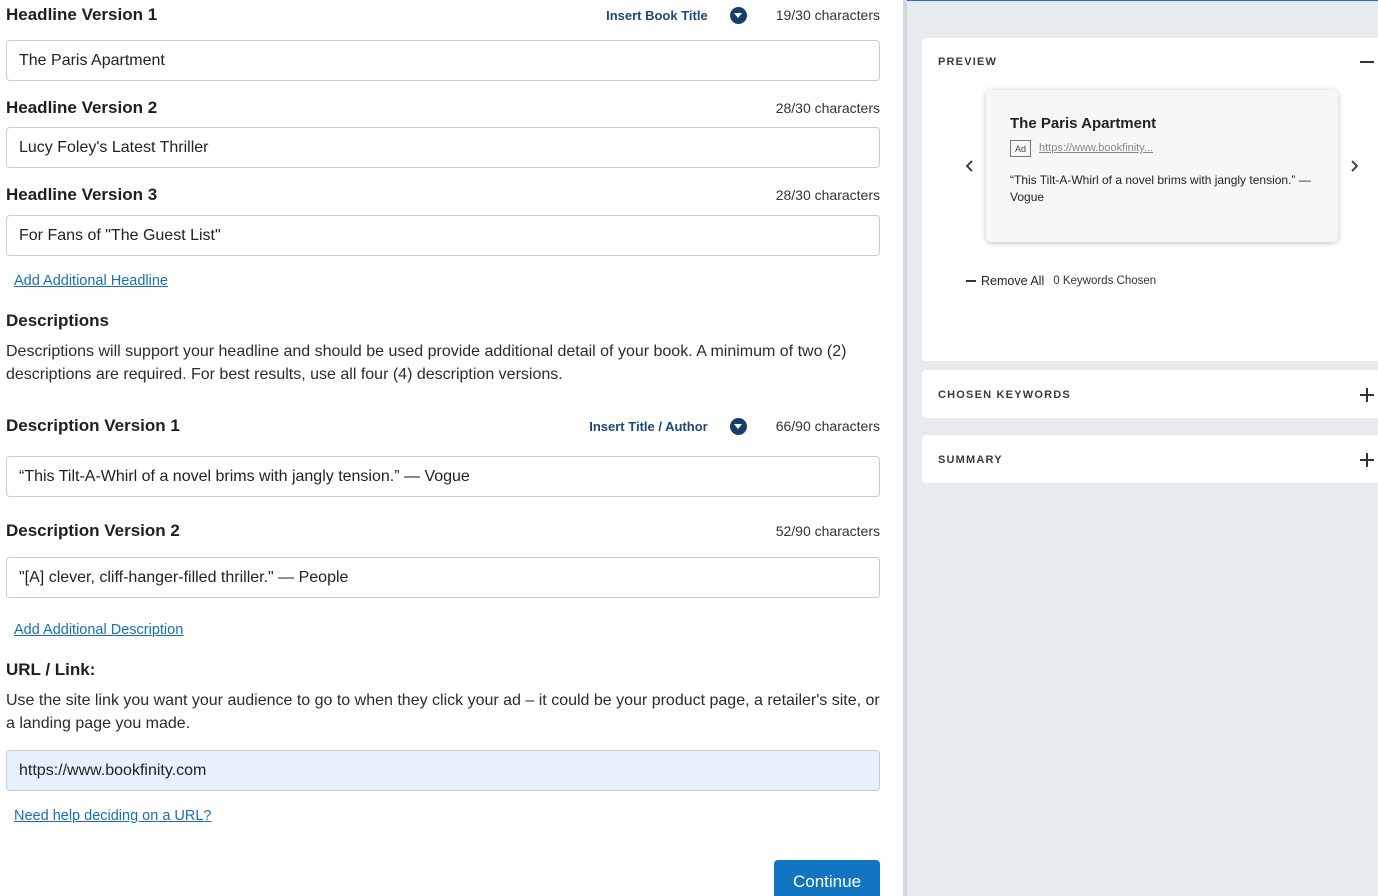  Describe the element at coordinates (657, 15) in the screenshot. I see `insert-book-title-button: Insert Book Title` at that location.